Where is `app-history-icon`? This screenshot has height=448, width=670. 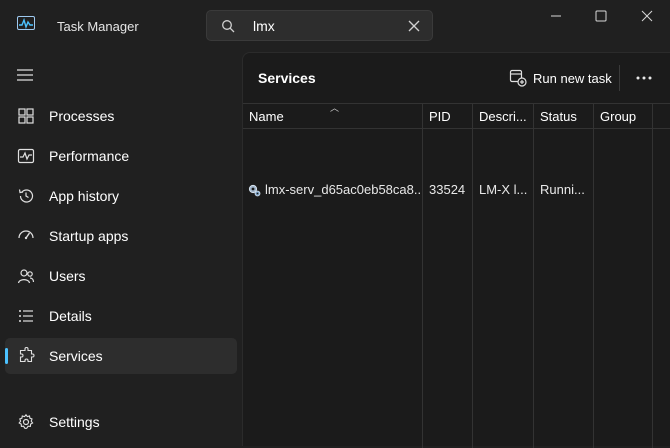 app-history-icon is located at coordinates (26, 196).